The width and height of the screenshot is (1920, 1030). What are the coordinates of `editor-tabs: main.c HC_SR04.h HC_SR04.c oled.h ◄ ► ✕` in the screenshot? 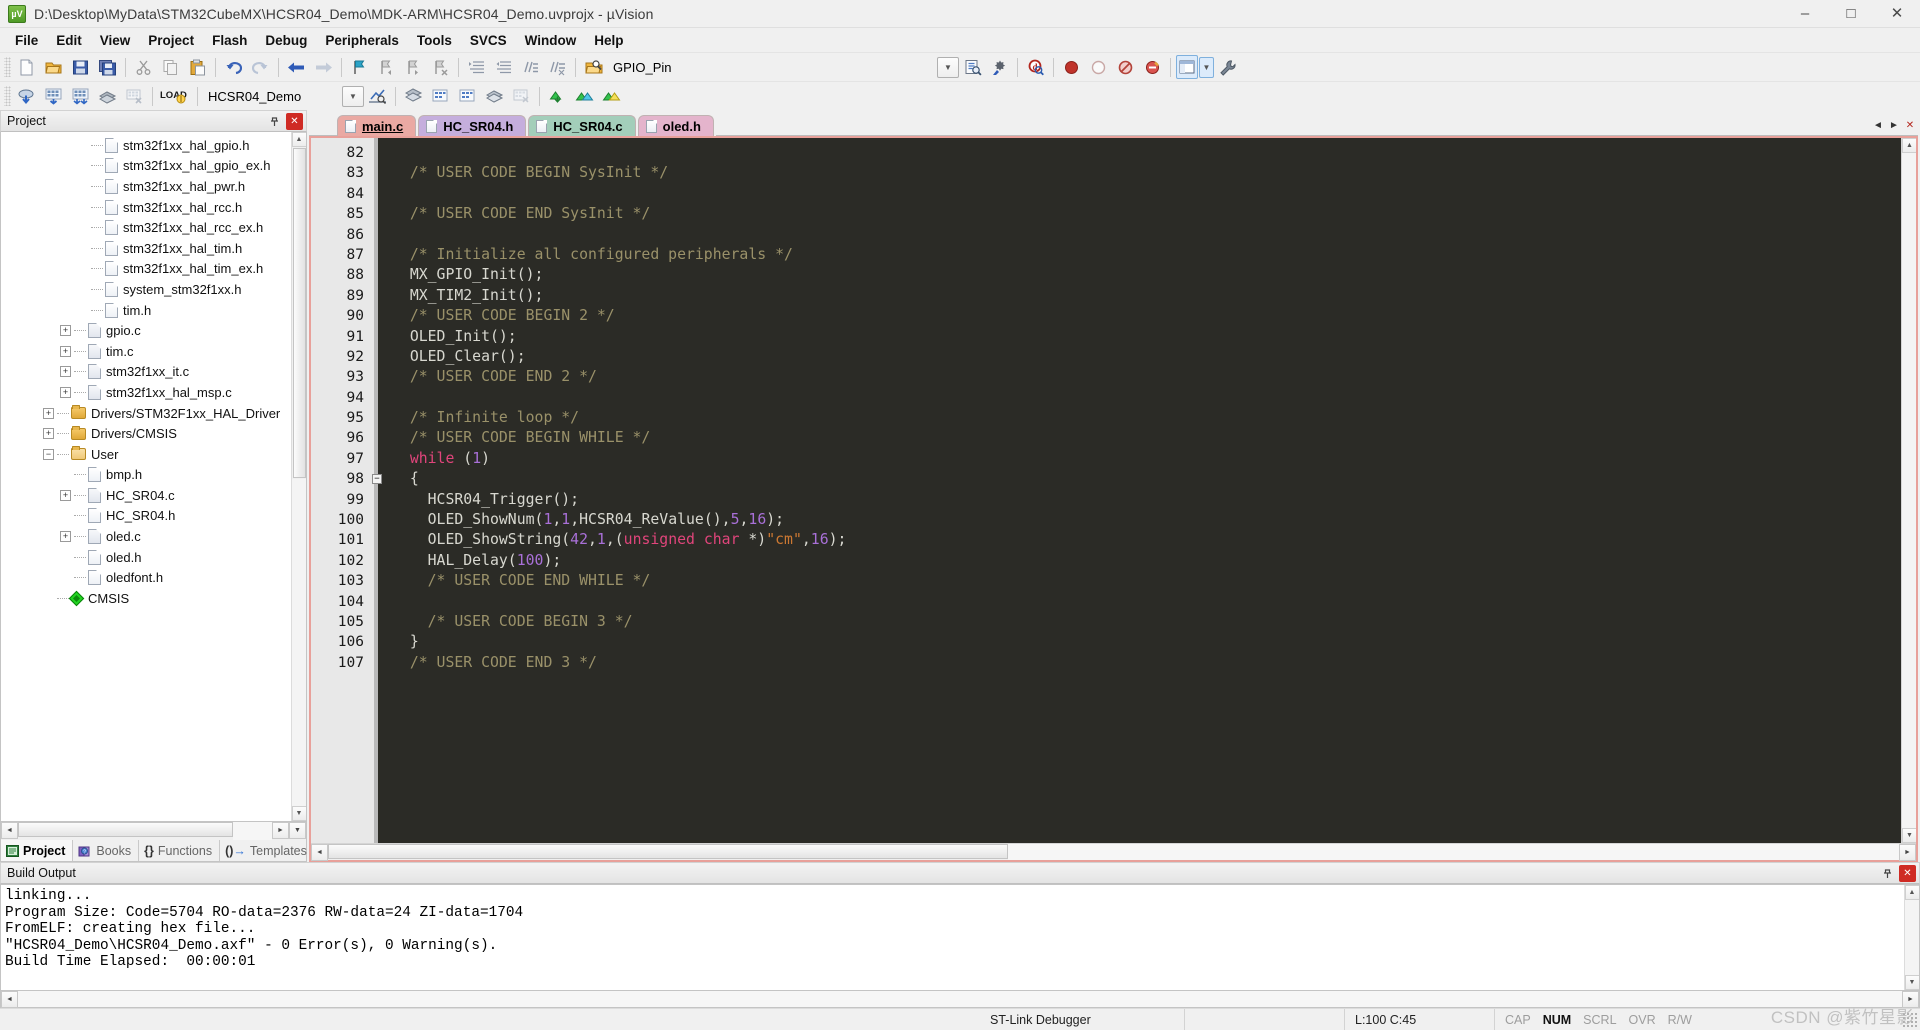 It's located at (1113, 124).